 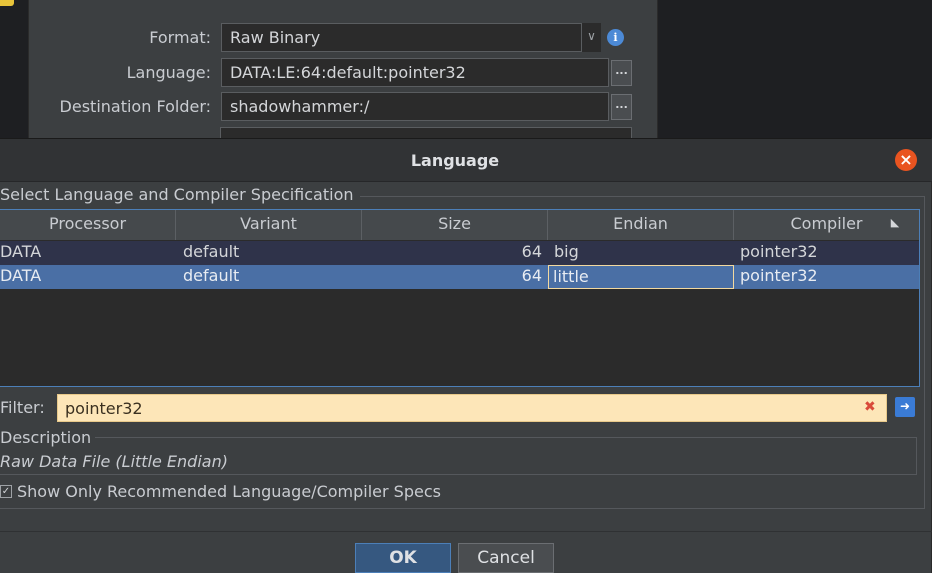 I want to click on column-header-size: Size, so click(x=455, y=225).